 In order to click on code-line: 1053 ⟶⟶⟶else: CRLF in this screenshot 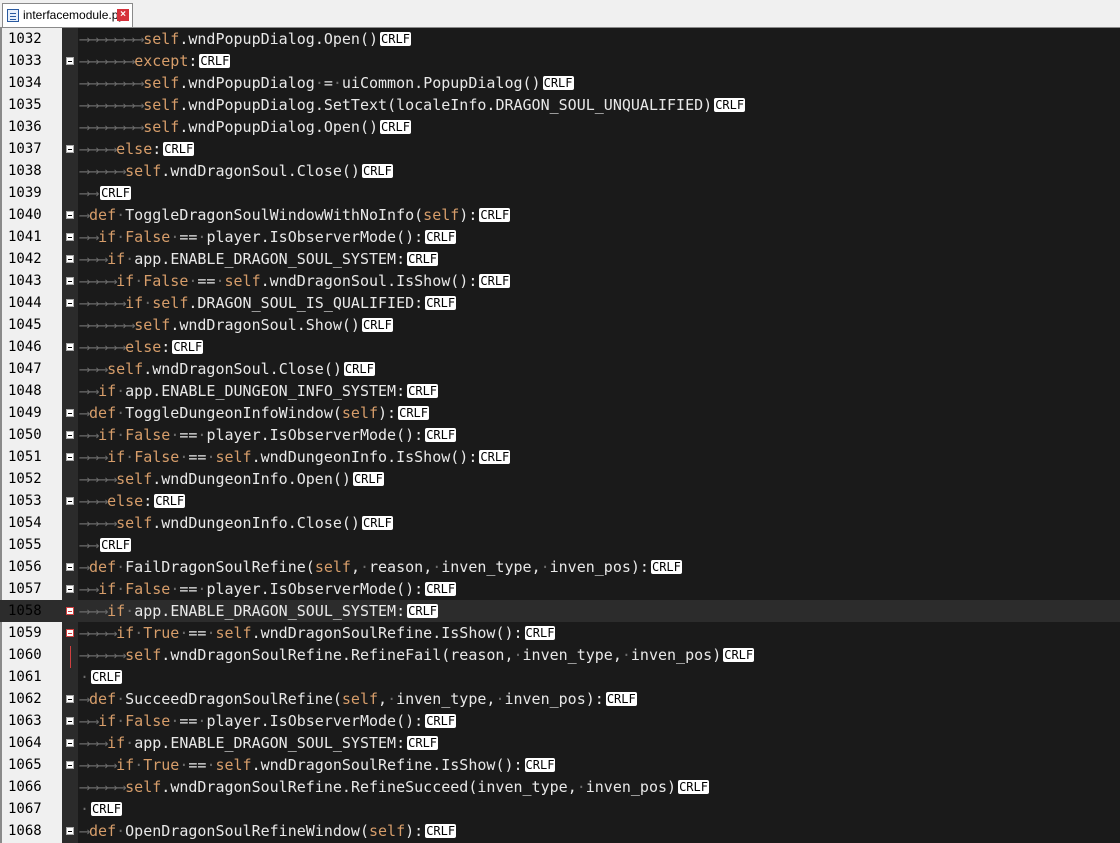, I will do `click(560, 501)`.